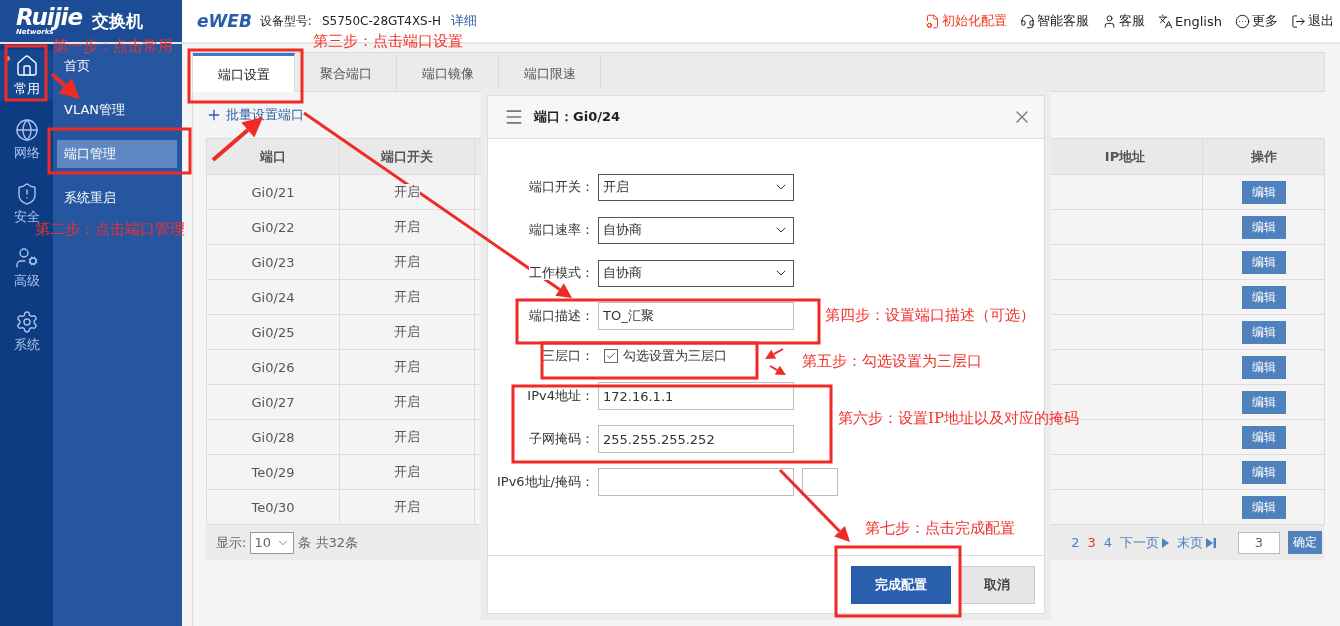  Describe the element at coordinates (1028, 21) in the screenshot. I see `headset-icon` at that location.